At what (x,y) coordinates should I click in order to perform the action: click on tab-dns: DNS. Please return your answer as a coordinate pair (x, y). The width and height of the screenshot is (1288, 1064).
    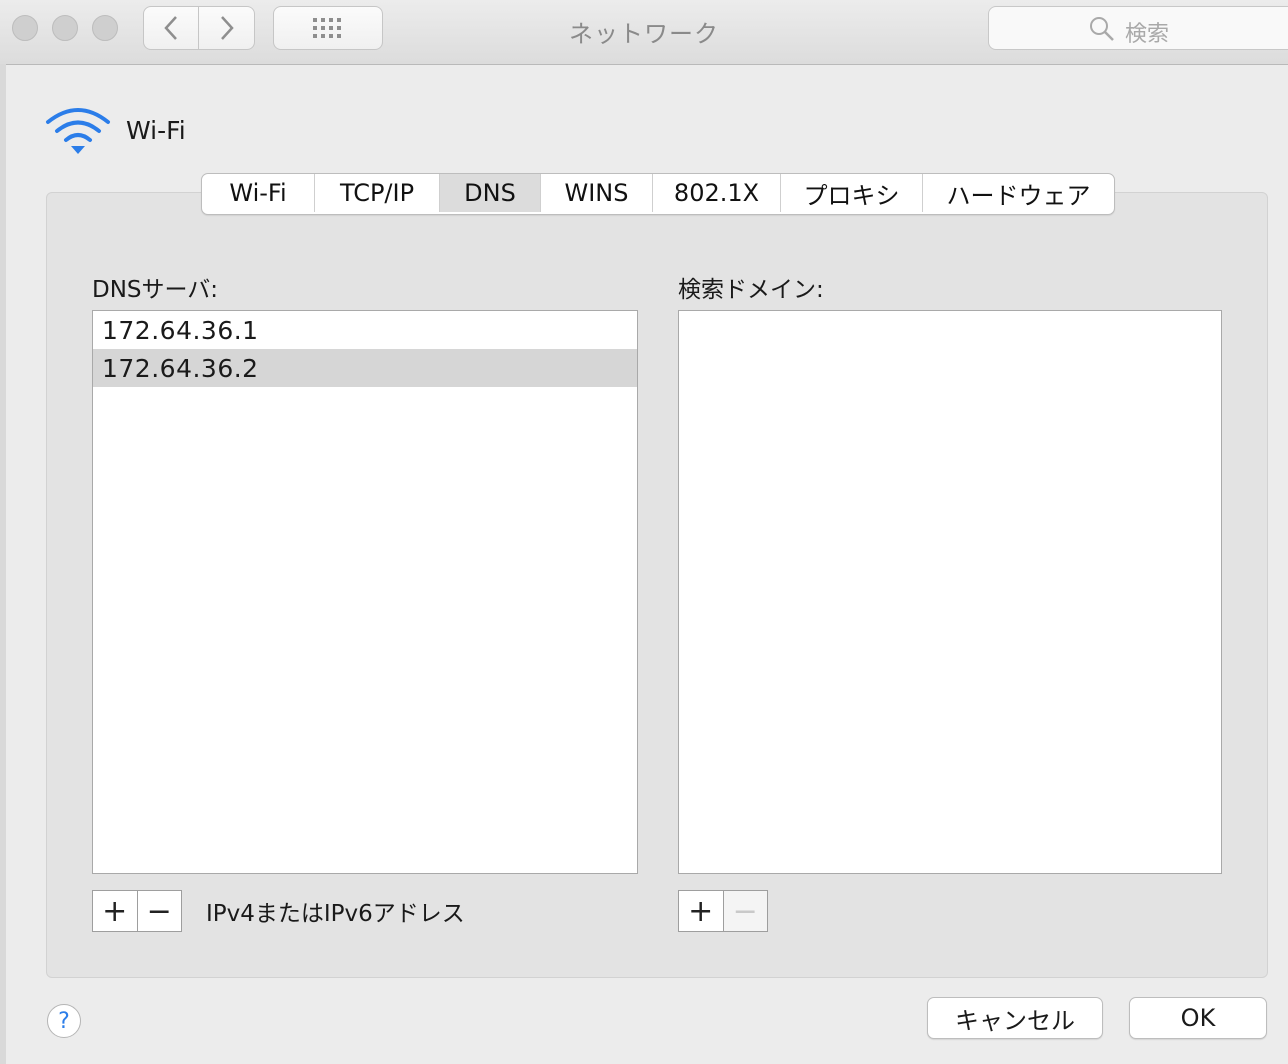
    Looking at the image, I should click on (490, 193).